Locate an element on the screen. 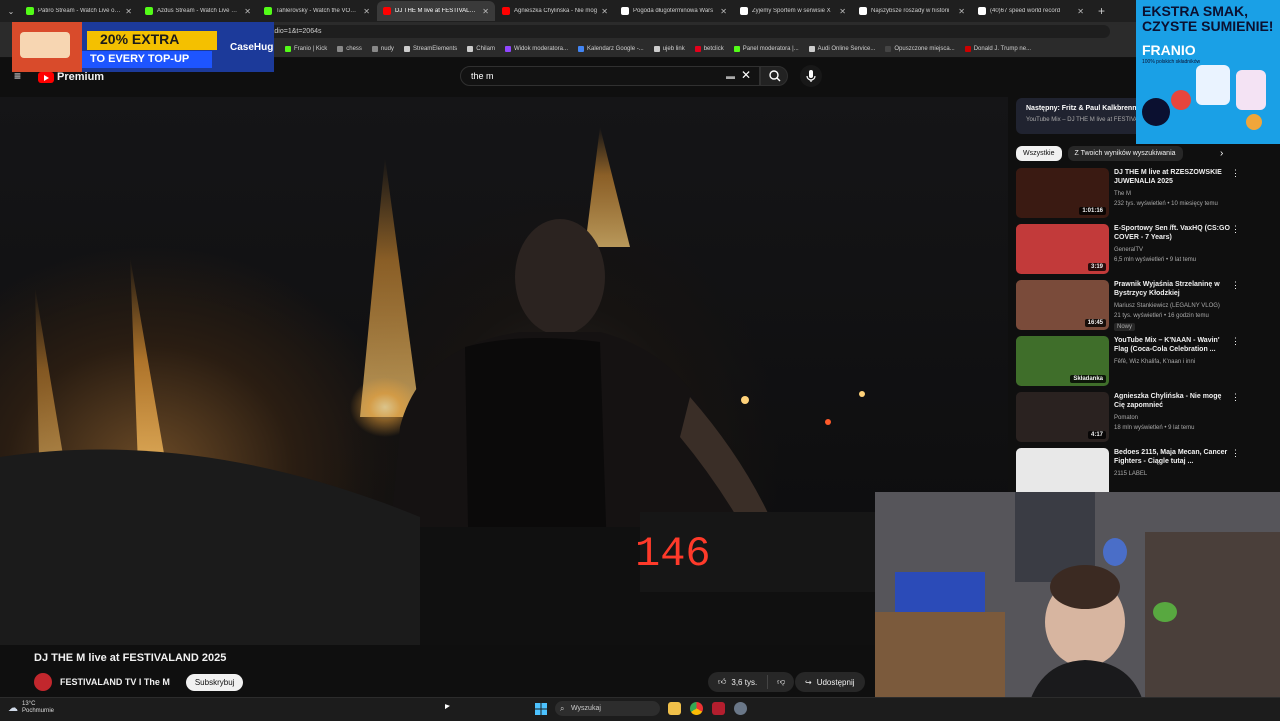  video-thumbnail: 3:19 is located at coordinates (1062, 249).